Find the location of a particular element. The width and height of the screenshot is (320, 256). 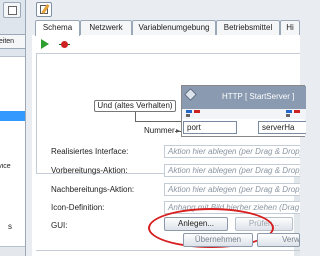

node-header: HTTP [ StartServer ] is located at coordinates (244, 97).